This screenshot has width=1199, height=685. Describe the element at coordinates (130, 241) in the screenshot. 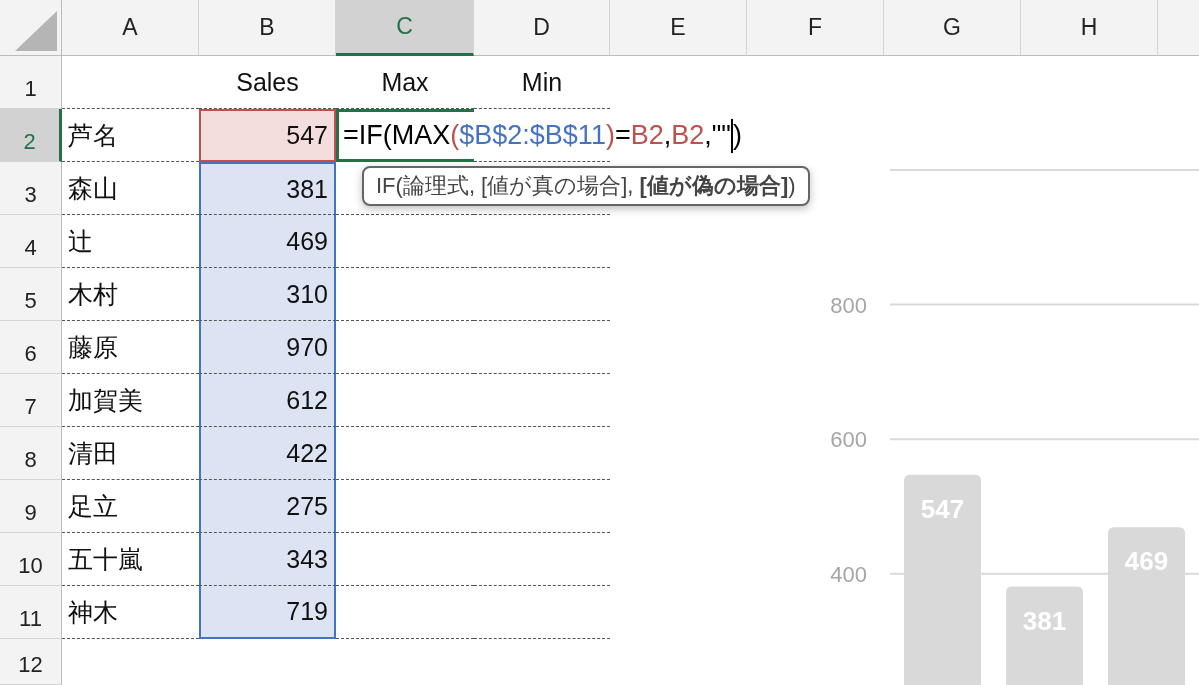

I see `table-cell: 辻` at that location.